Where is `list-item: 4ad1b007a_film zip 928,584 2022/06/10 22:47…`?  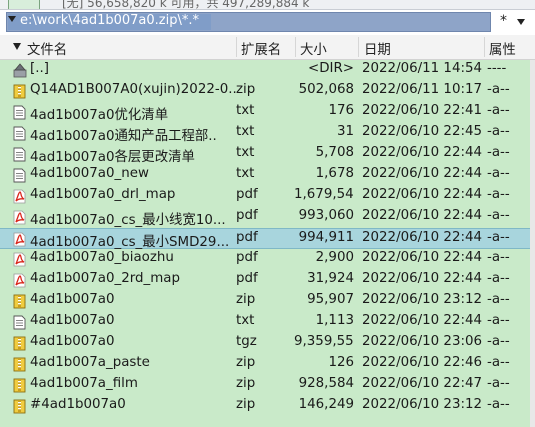
list-item: 4ad1b007a_film zip 928,584 2022/06/10 22:47… is located at coordinates (265, 385).